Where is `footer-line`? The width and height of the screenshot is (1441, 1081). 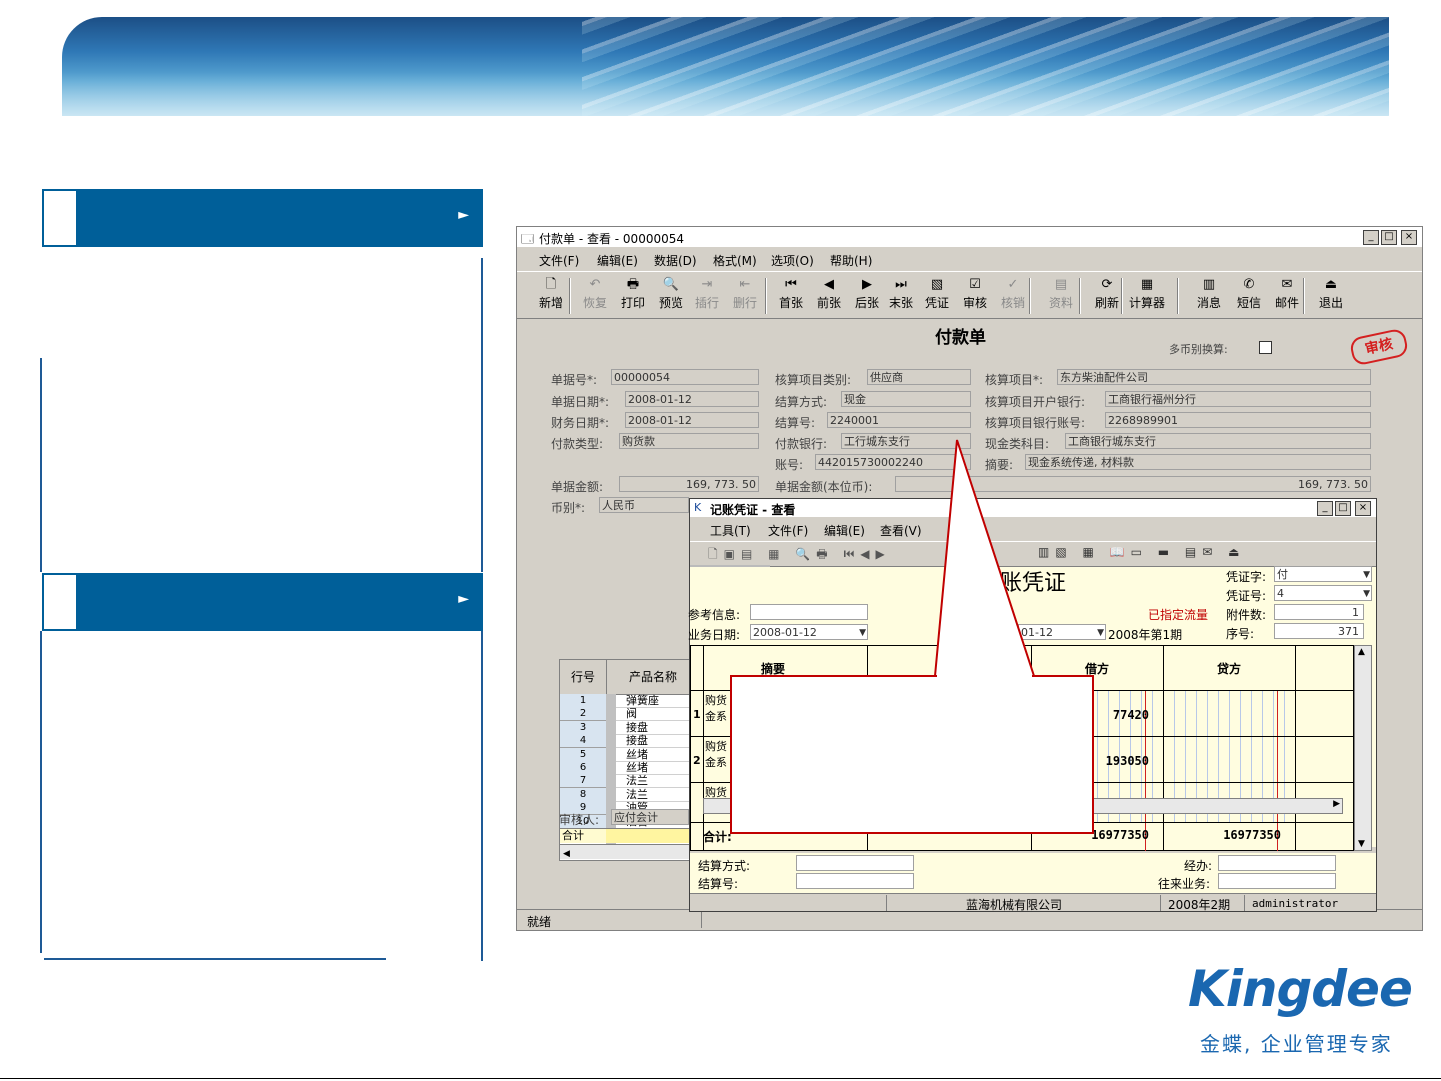 footer-line is located at coordinates (720, 1078).